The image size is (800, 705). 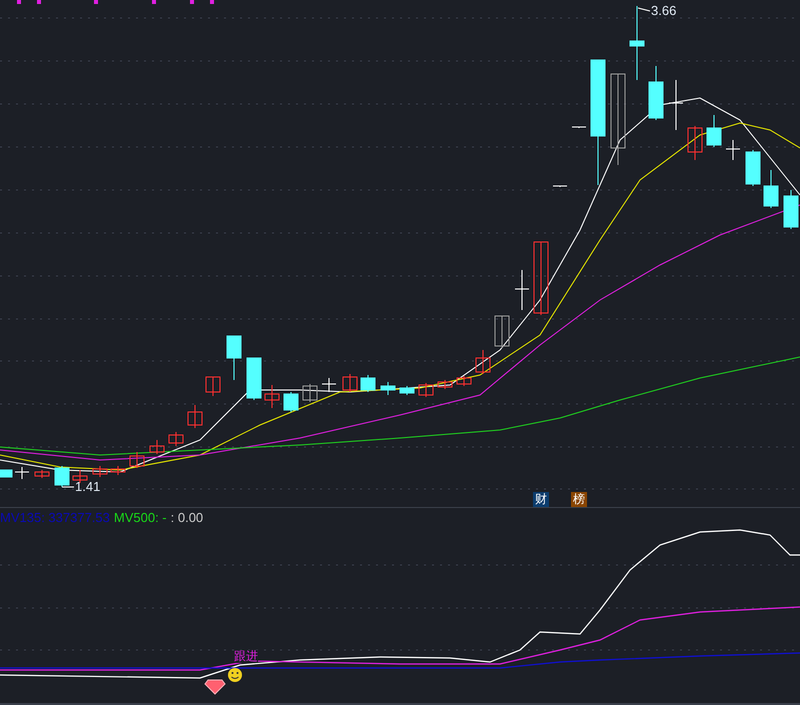 What do you see at coordinates (541, 499) in the screenshot?
I see `event-badge: 财` at bounding box center [541, 499].